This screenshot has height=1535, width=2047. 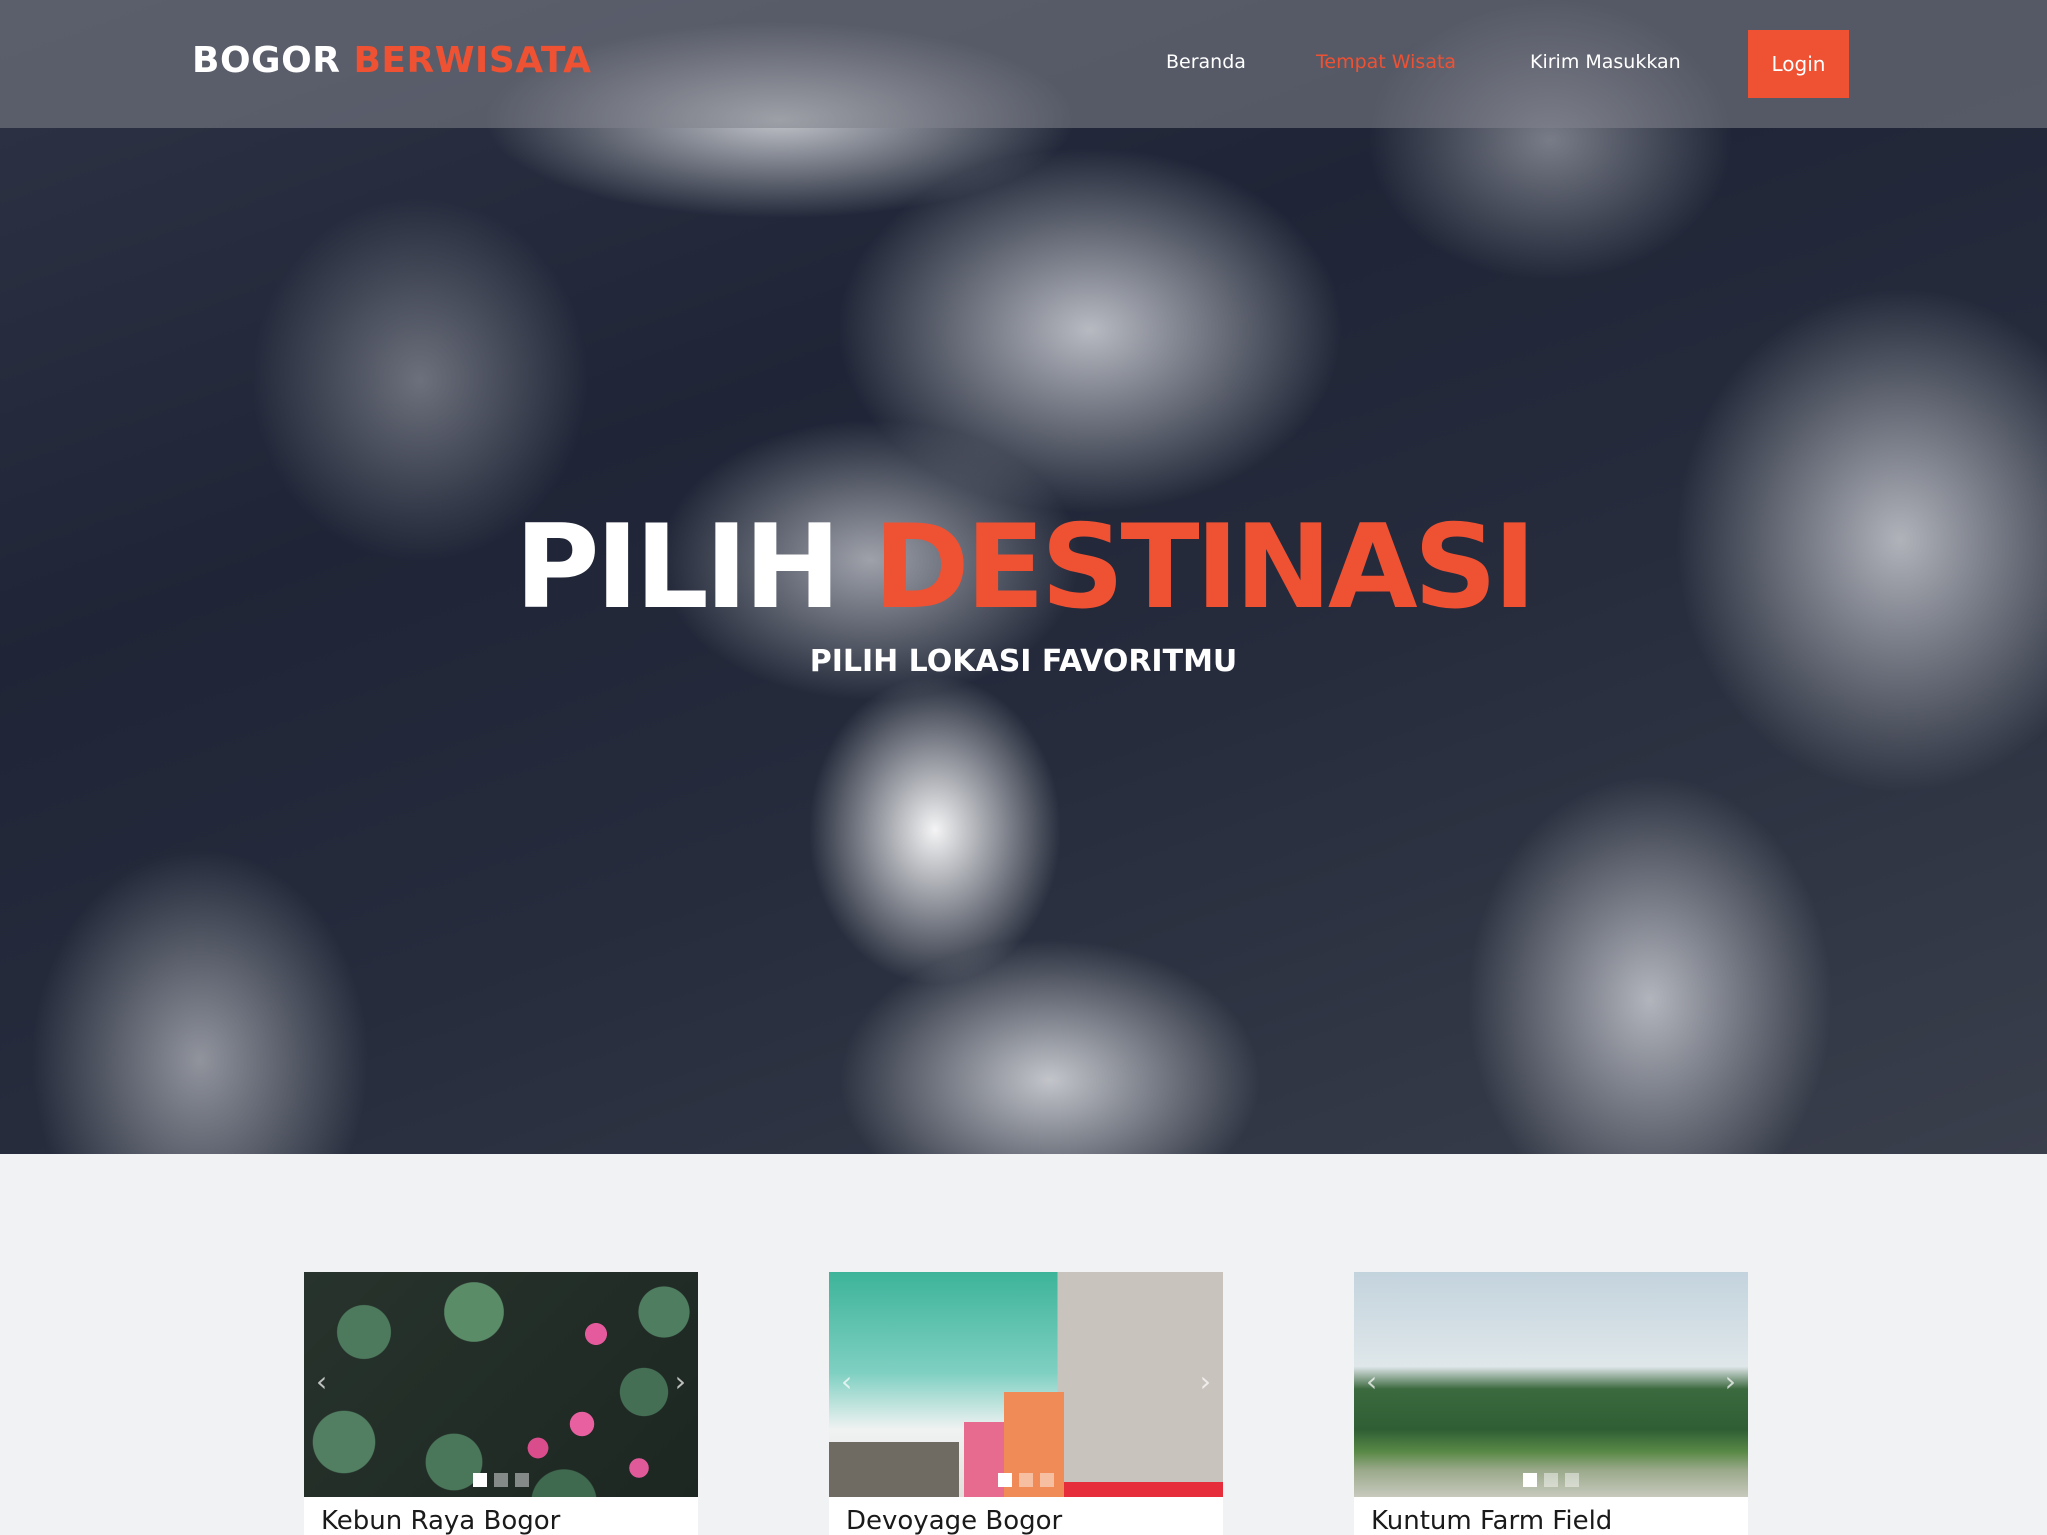 What do you see at coordinates (1605, 62) in the screenshot?
I see `nav-kirim-masukkan: Kirim Masukkan` at bounding box center [1605, 62].